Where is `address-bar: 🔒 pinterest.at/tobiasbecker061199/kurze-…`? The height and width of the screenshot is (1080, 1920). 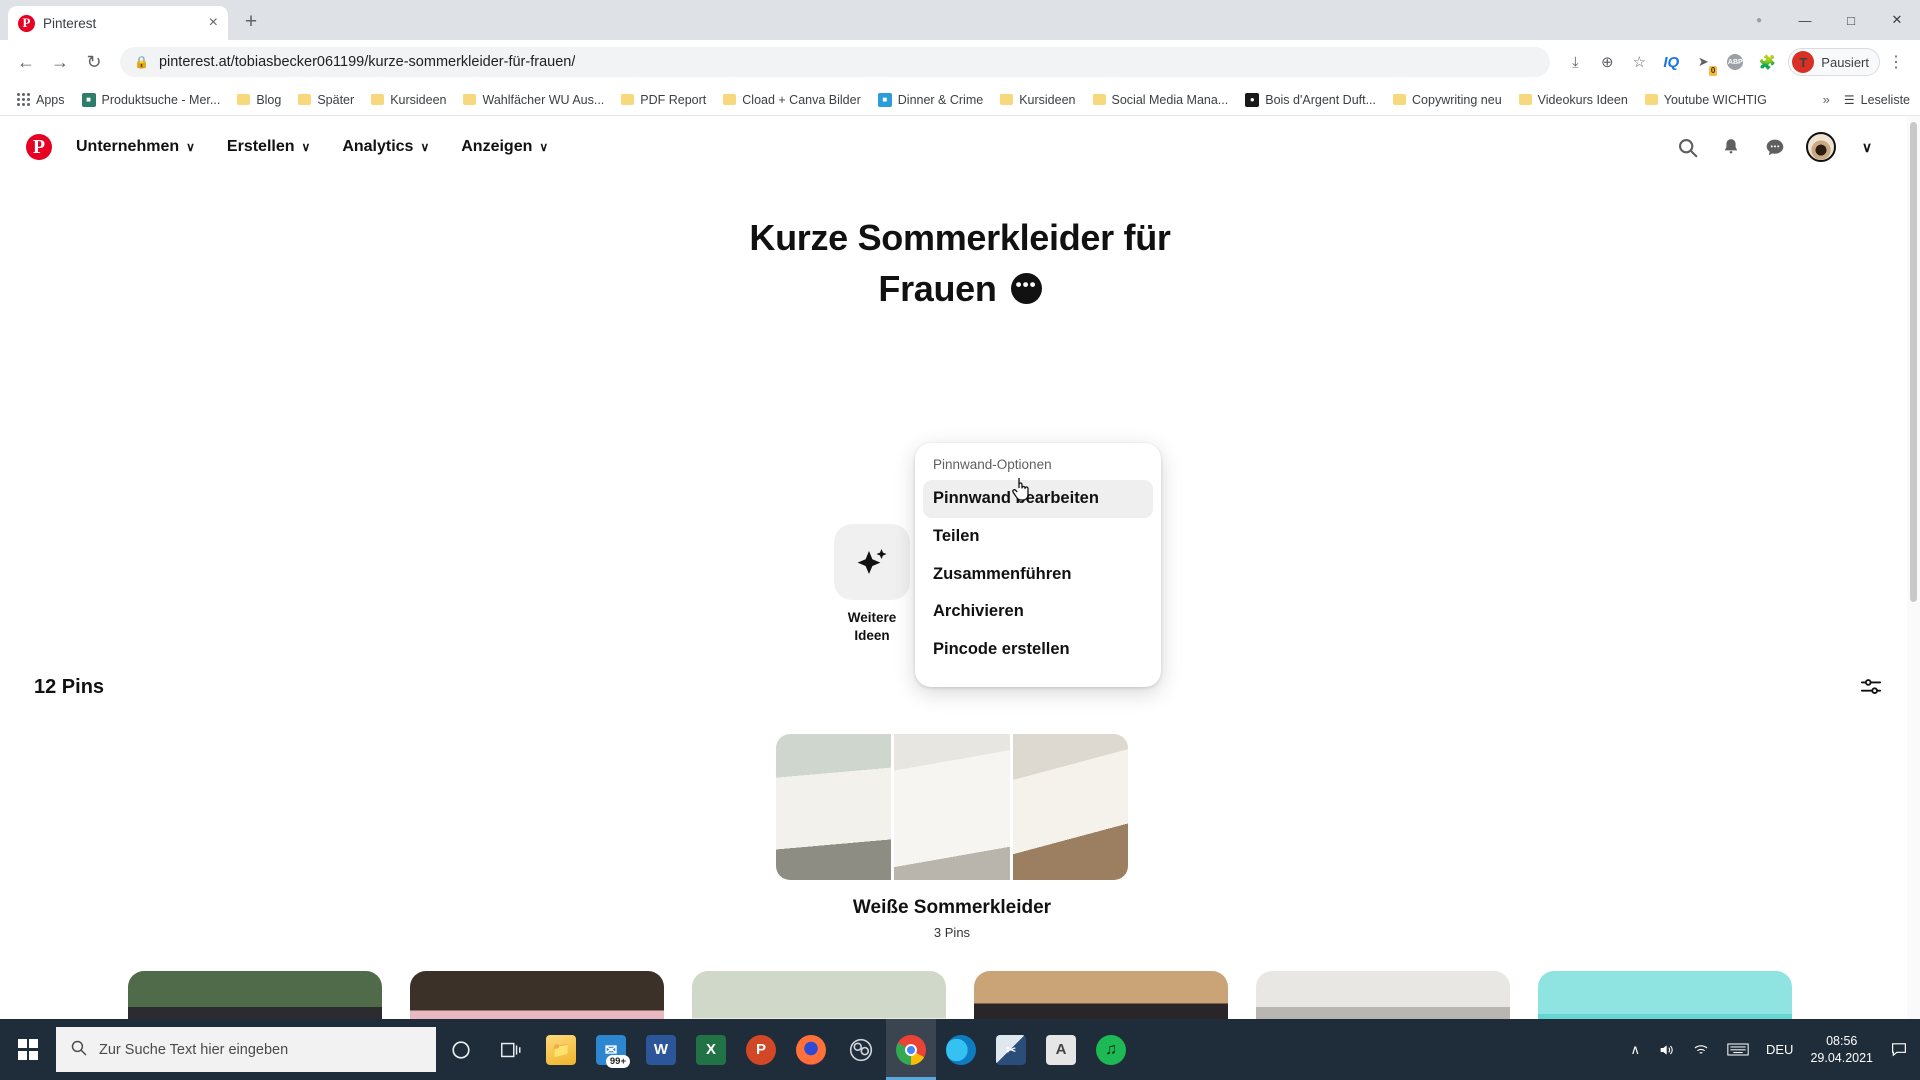 address-bar: 🔒 pinterest.at/tobiasbecker061199/kurze-… is located at coordinates (835, 62).